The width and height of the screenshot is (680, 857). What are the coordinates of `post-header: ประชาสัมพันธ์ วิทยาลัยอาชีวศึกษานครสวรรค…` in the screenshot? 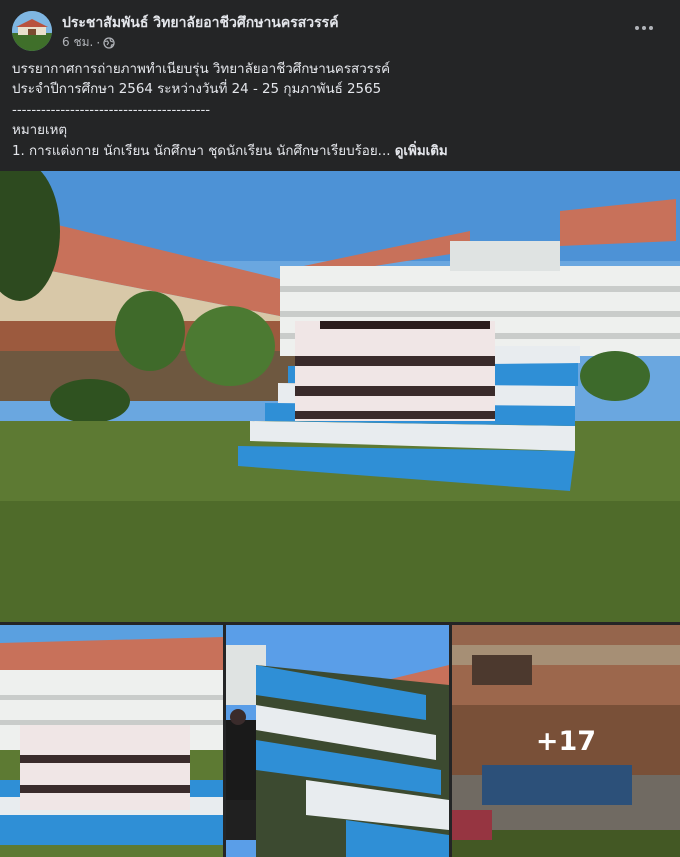 It's located at (340, 32).